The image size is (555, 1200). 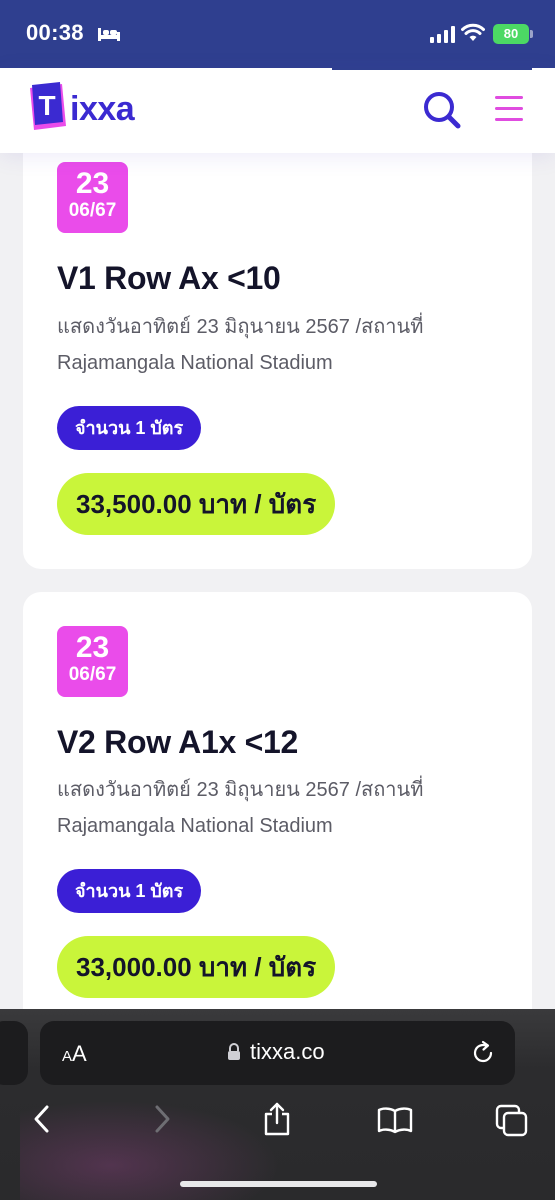 I want to click on share-icon, so click(x=277, y=1119).